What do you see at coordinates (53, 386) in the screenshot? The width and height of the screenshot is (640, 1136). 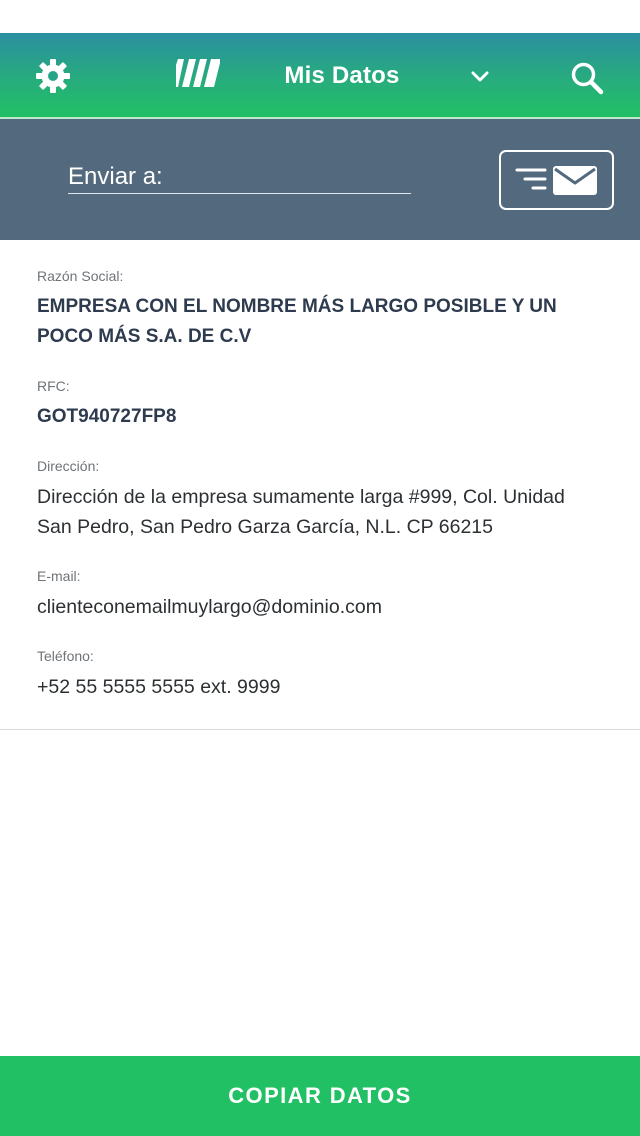 I see `rfc-label: RFC:` at bounding box center [53, 386].